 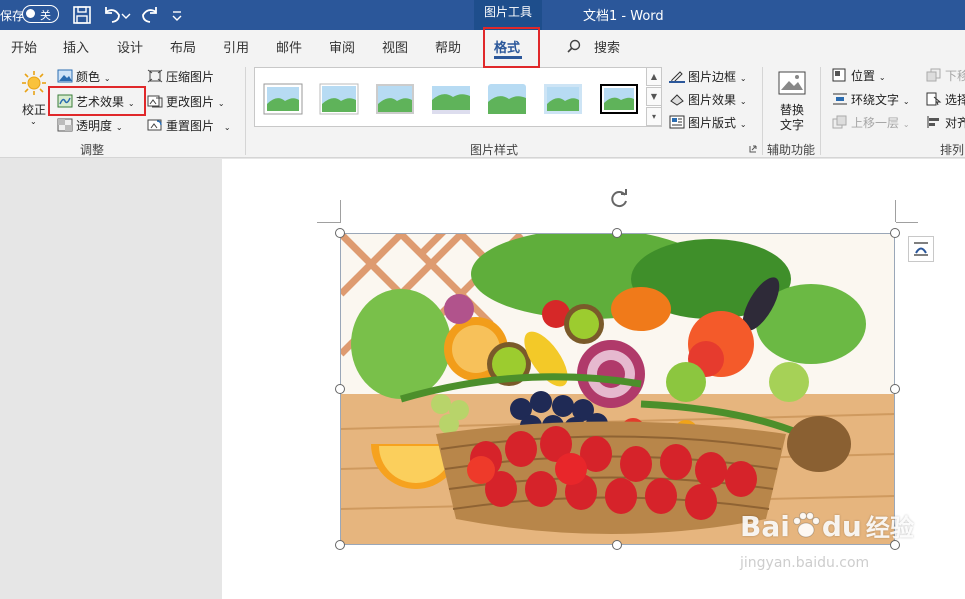 I want to click on bring-forward-icon, so click(x=839, y=122).